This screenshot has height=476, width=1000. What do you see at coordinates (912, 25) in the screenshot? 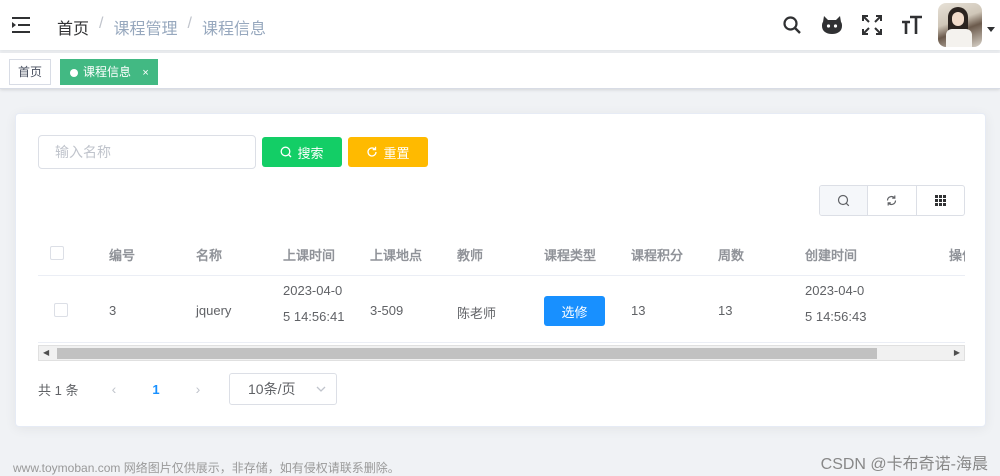
I see `font-size-icon` at bounding box center [912, 25].